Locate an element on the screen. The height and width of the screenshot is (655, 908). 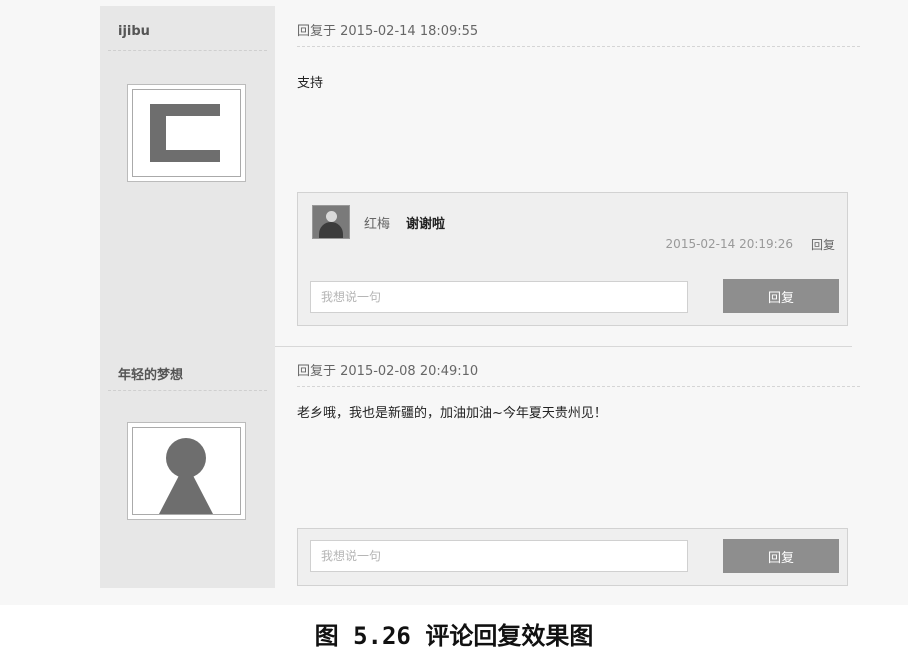
reply-box: 红梅 谢谢啦 2015-02-14 20:19:26 回复 回复 is located at coordinates (572, 259).